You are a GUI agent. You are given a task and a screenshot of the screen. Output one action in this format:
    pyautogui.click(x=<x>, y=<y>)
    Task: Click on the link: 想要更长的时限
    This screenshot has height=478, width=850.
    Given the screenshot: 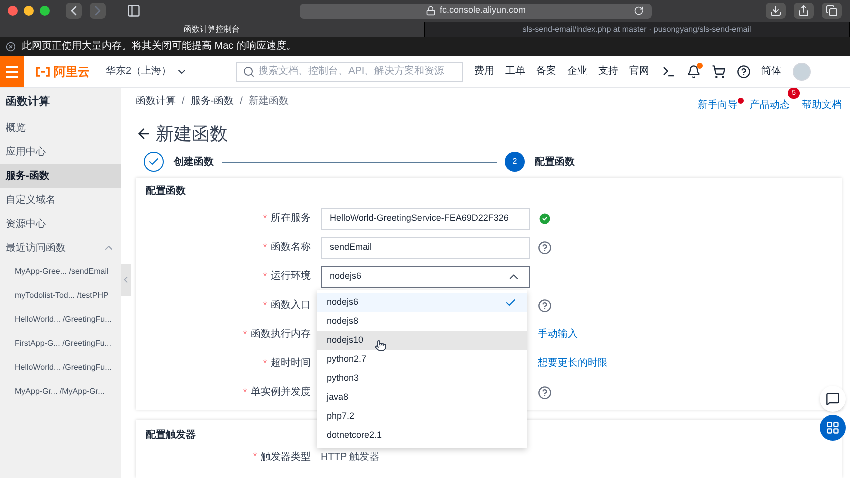 What is the action you would take?
    pyautogui.click(x=573, y=363)
    